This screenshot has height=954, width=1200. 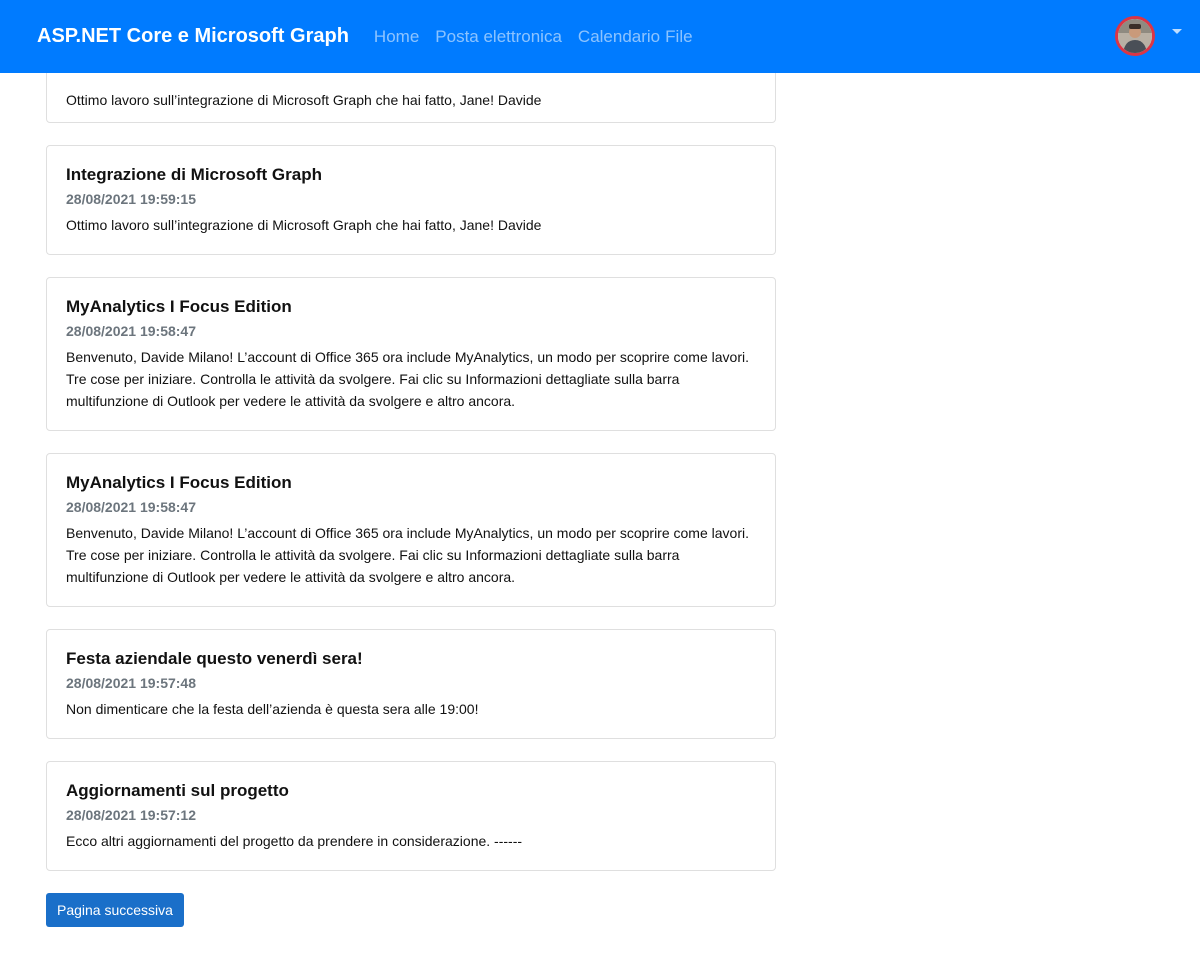 I want to click on avatar-photo-icon, so click(x=1135, y=36).